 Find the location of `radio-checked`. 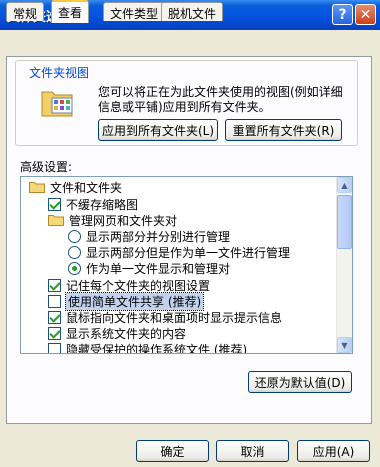

radio-checked is located at coordinates (74, 268).